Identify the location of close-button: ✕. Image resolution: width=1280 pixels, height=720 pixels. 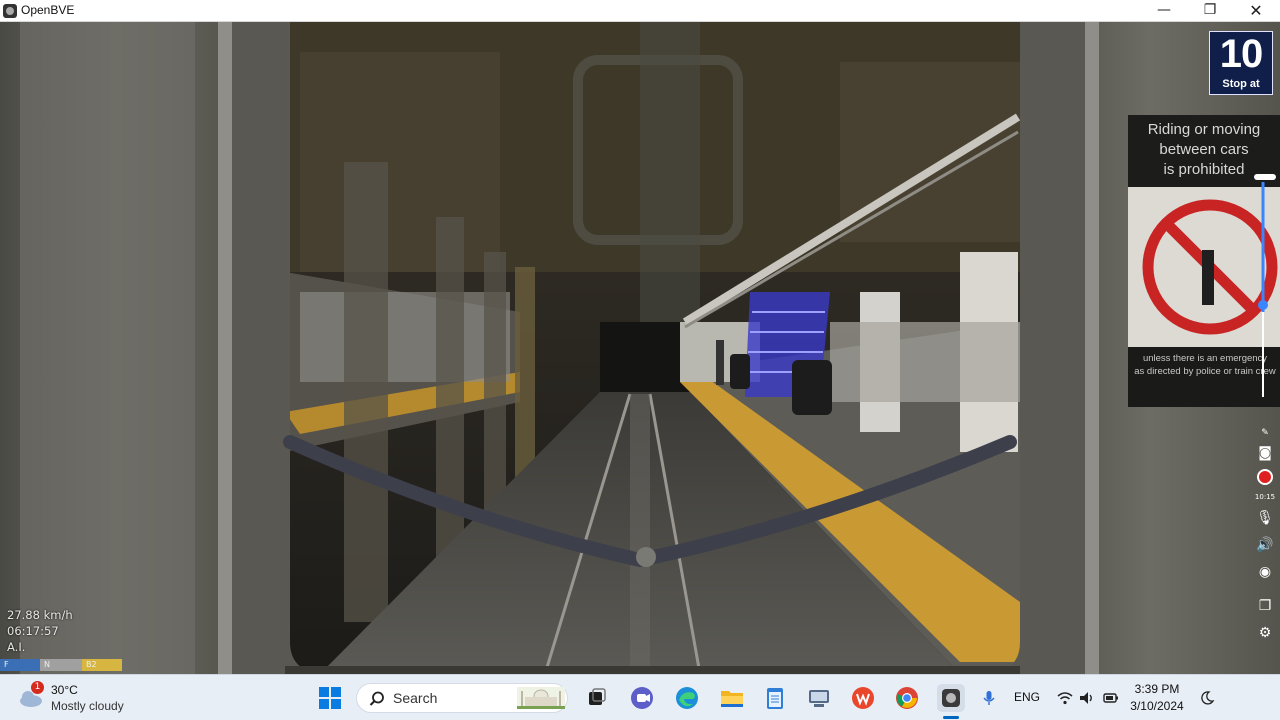
(1256, 11).